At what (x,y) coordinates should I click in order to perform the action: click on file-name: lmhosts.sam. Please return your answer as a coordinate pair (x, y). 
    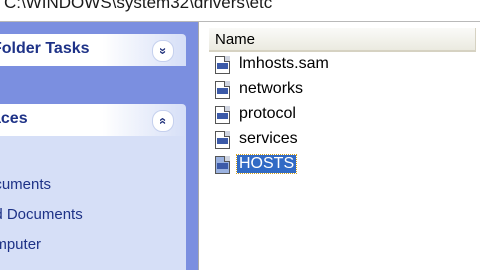
    Looking at the image, I should click on (284, 63).